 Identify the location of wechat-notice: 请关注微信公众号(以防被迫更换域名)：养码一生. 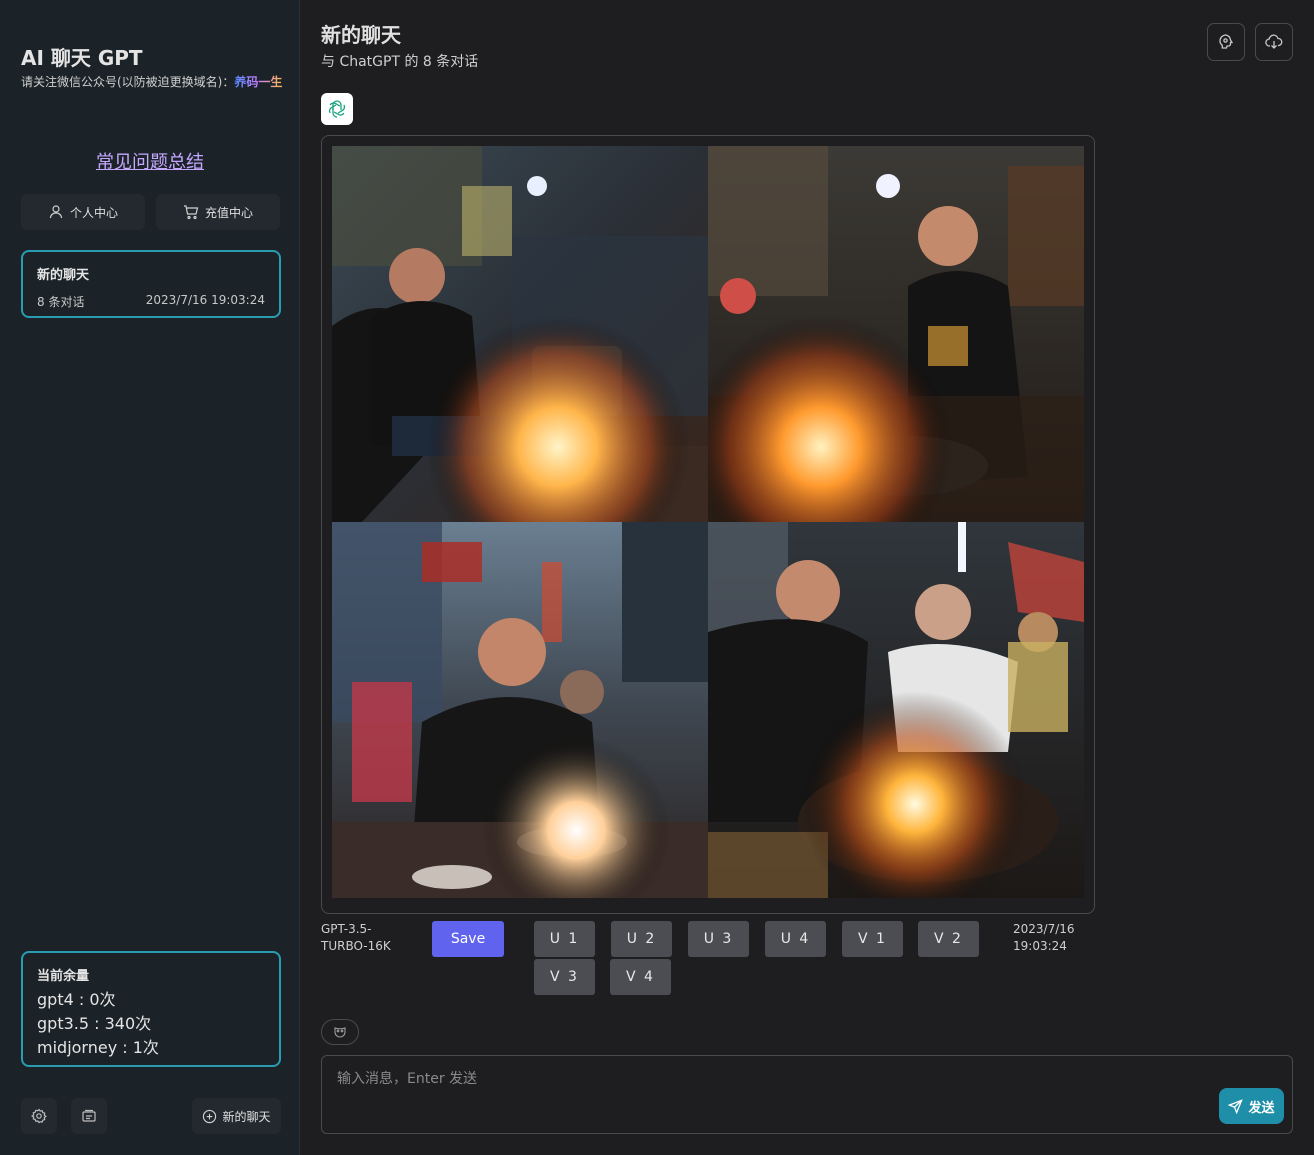
(152, 82).